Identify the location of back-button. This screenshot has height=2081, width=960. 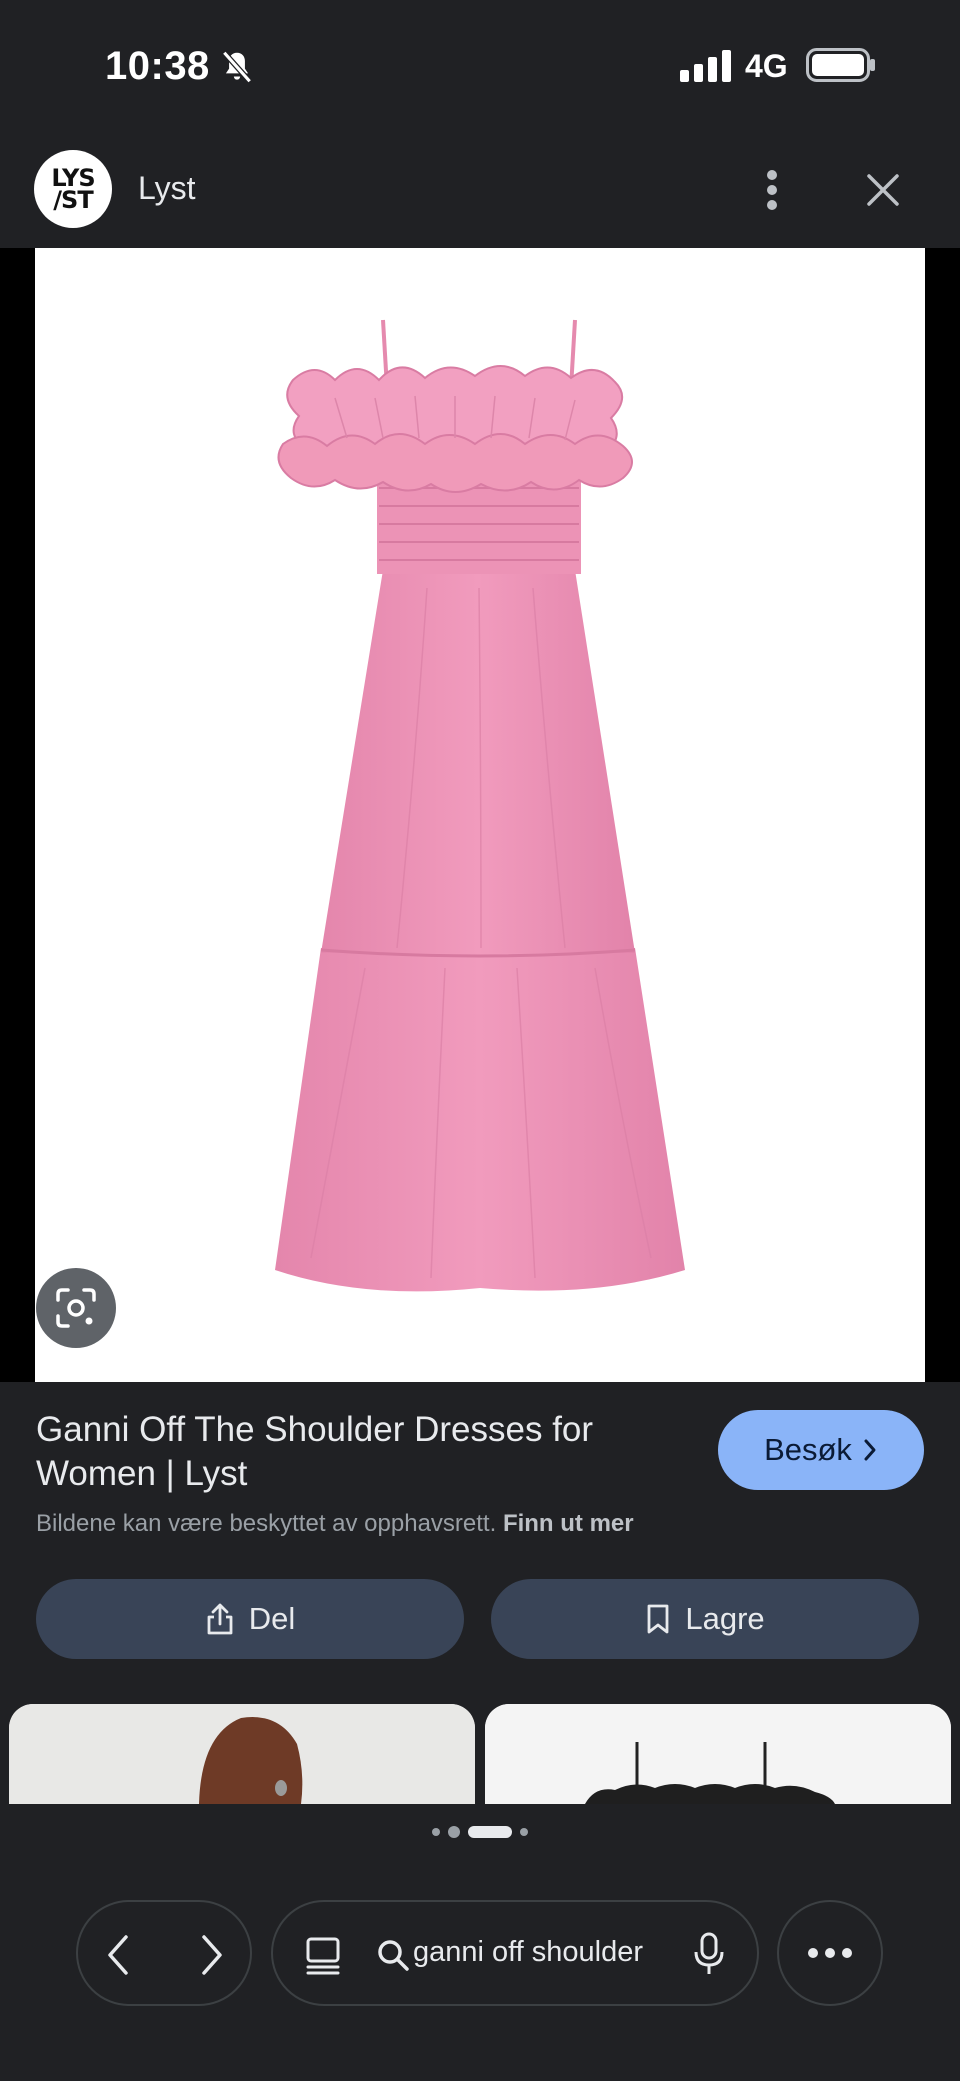
(118, 1955).